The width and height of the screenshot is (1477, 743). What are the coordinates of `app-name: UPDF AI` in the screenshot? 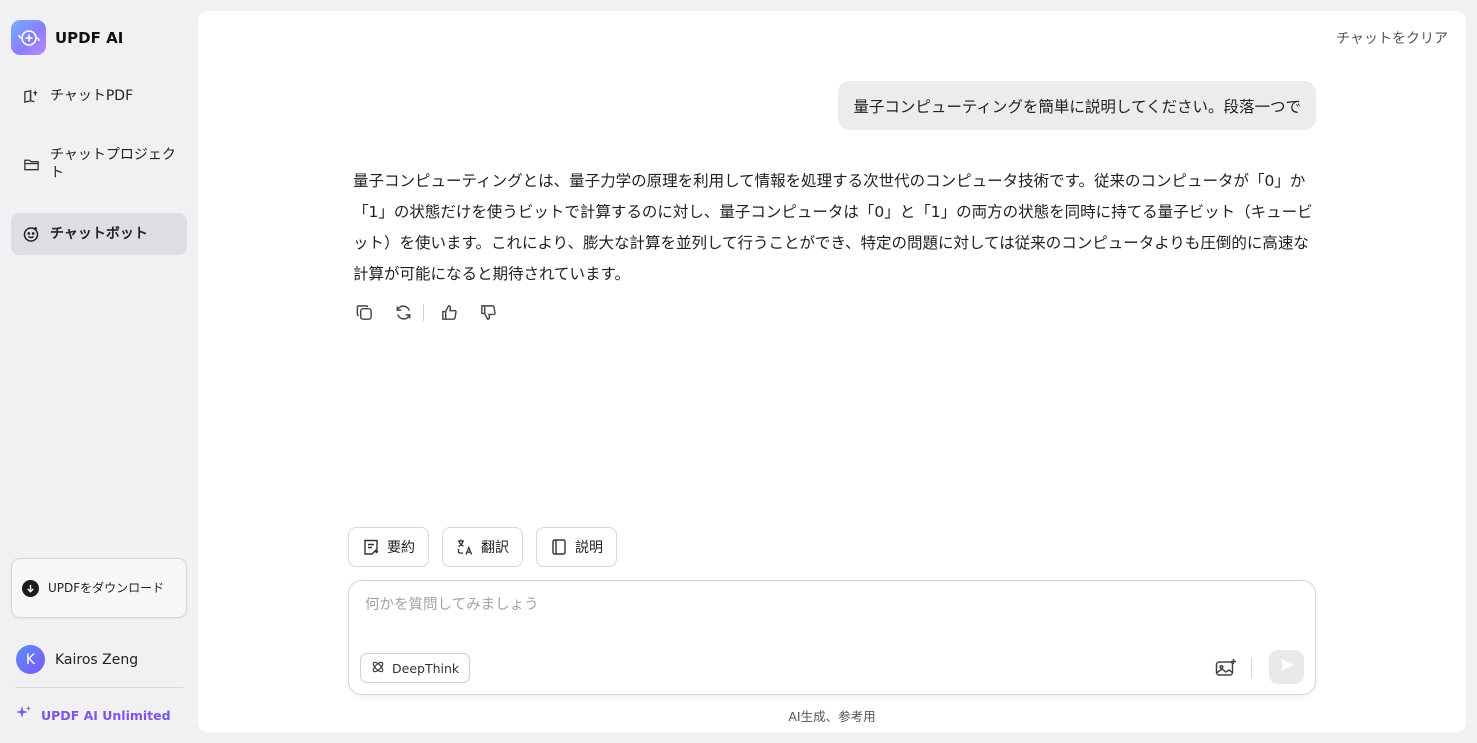 It's located at (89, 37).